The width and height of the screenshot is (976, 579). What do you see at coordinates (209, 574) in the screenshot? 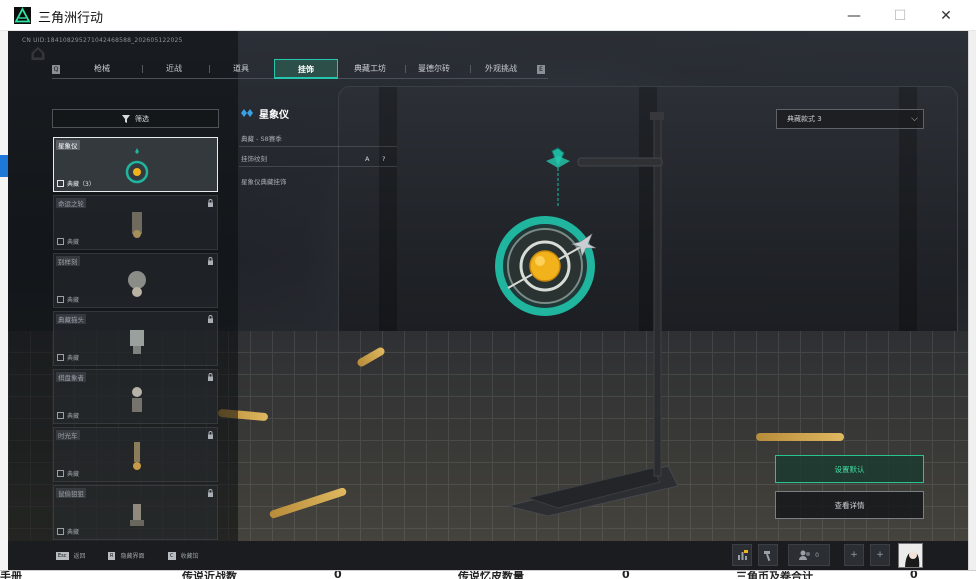
I see `sheet-cell: 传说近战数` at bounding box center [209, 574].